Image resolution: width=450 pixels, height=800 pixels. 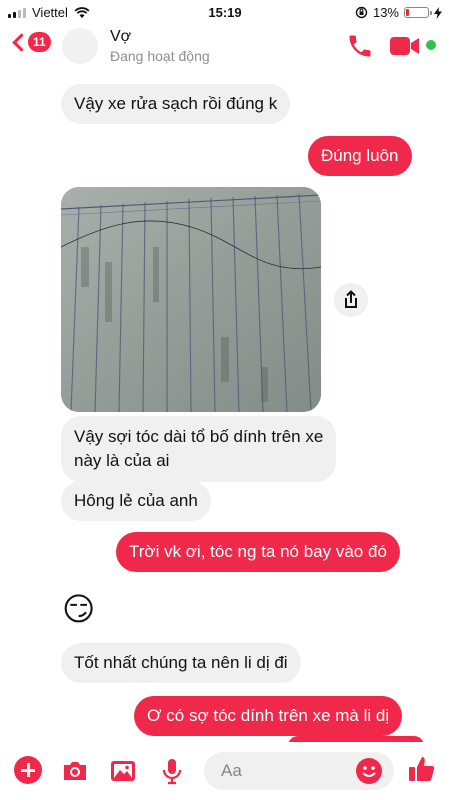 What do you see at coordinates (21, 42) in the screenshot?
I see `chevron-left-icon` at bounding box center [21, 42].